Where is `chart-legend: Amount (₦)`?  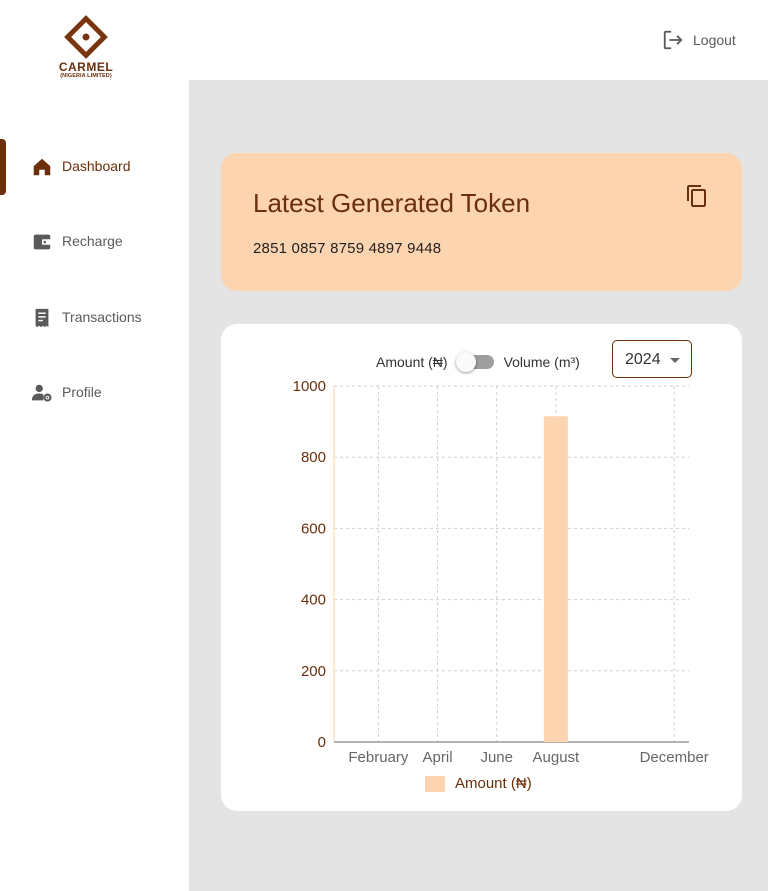
chart-legend: Amount (₦) is located at coordinates (478, 783).